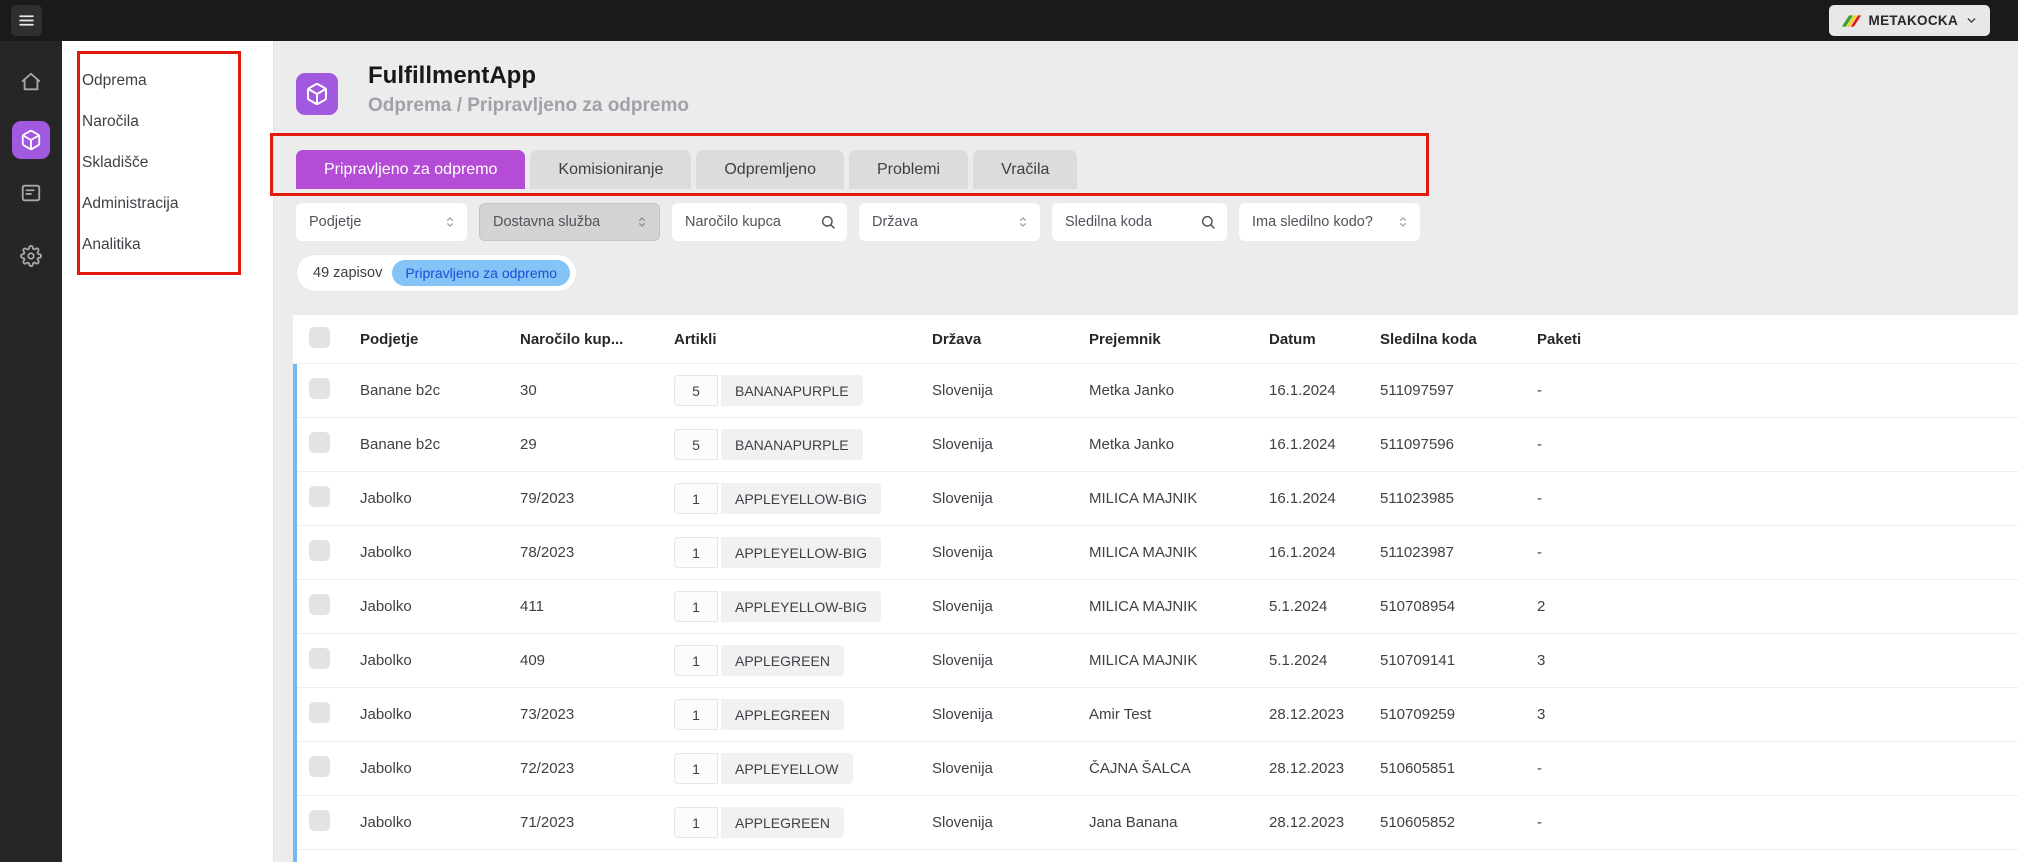  I want to click on cell-sledilna-koda: 511097596, so click(1417, 444).